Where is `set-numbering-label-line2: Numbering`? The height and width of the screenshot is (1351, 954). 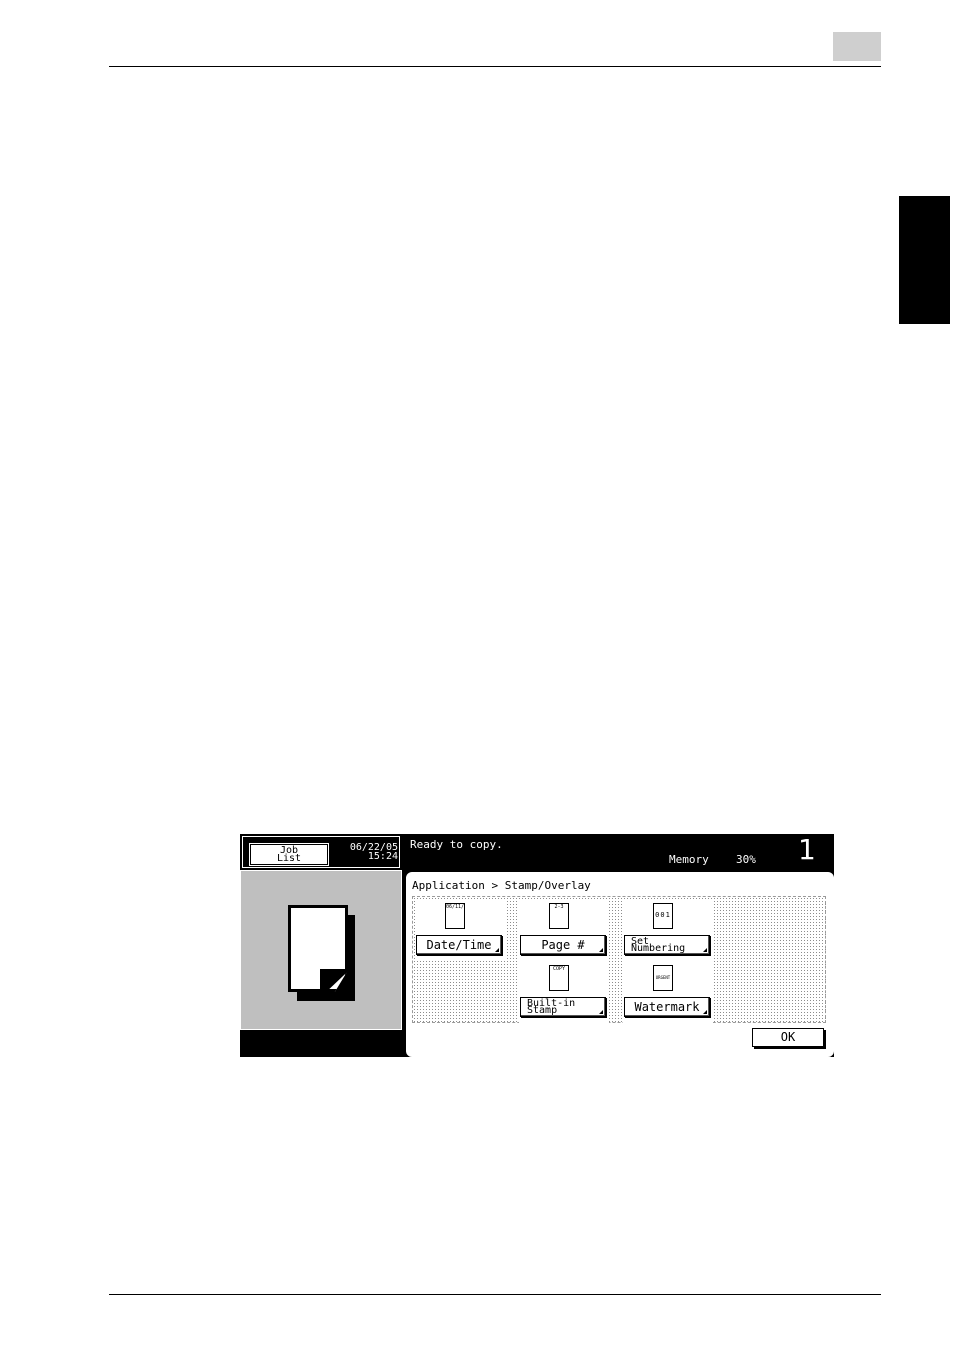 set-numbering-label-line2: Numbering is located at coordinates (658, 948).